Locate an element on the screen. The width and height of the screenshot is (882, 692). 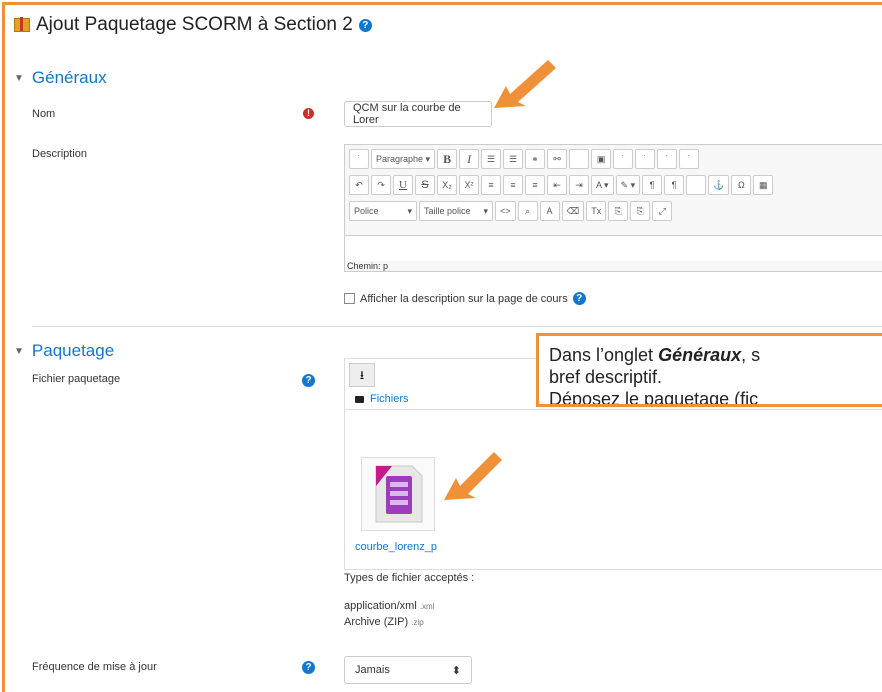
show-description-checkbox is located at coordinates (349, 298).